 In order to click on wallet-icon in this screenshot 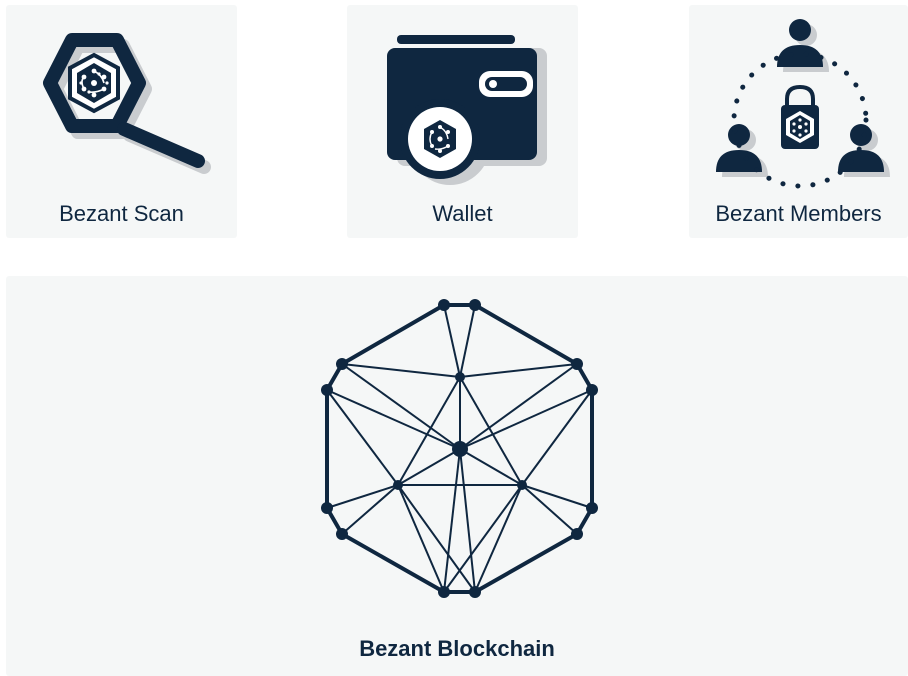, I will do `click(467, 110)`.